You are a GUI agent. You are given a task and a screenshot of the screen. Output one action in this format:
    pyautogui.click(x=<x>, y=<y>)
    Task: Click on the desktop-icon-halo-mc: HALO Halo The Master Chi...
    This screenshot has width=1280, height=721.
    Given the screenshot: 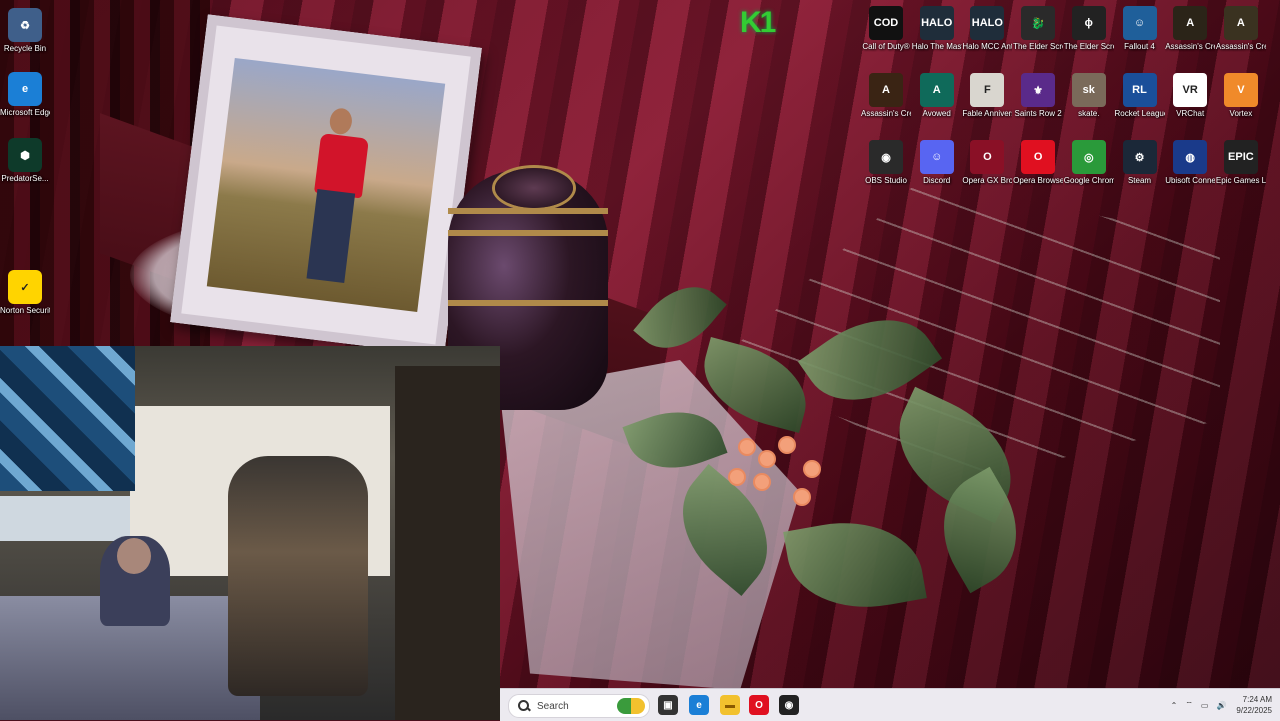 What is the action you would take?
    pyautogui.click(x=937, y=29)
    